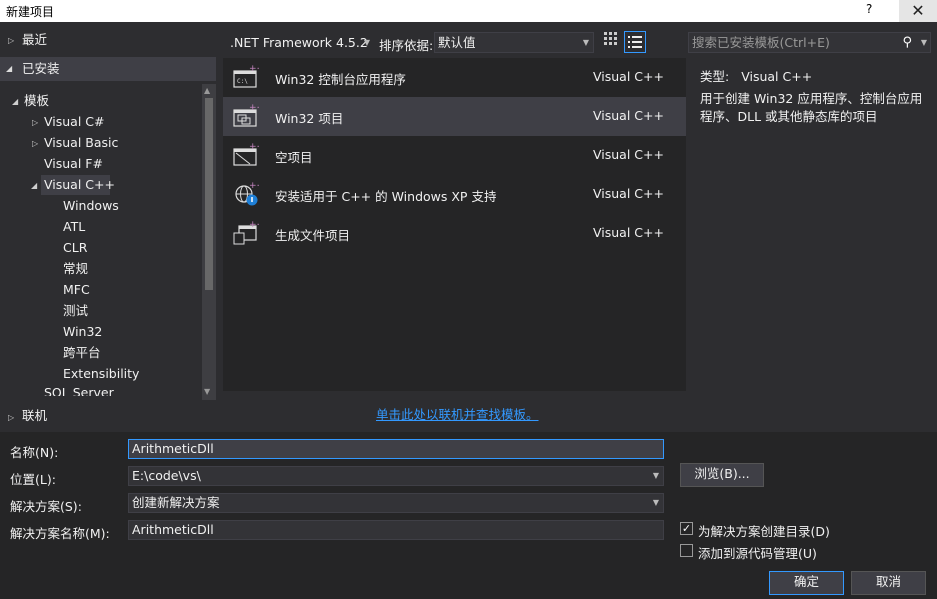  Describe the element at coordinates (761, 42) in the screenshot. I see `search-placeholder: 搜索已安装模板(Ctrl+E)` at that location.